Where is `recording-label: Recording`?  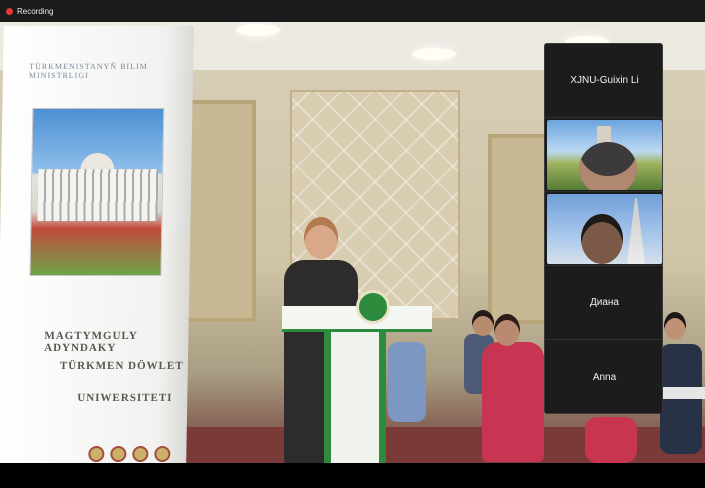
recording-label: Recording is located at coordinates (35, 11).